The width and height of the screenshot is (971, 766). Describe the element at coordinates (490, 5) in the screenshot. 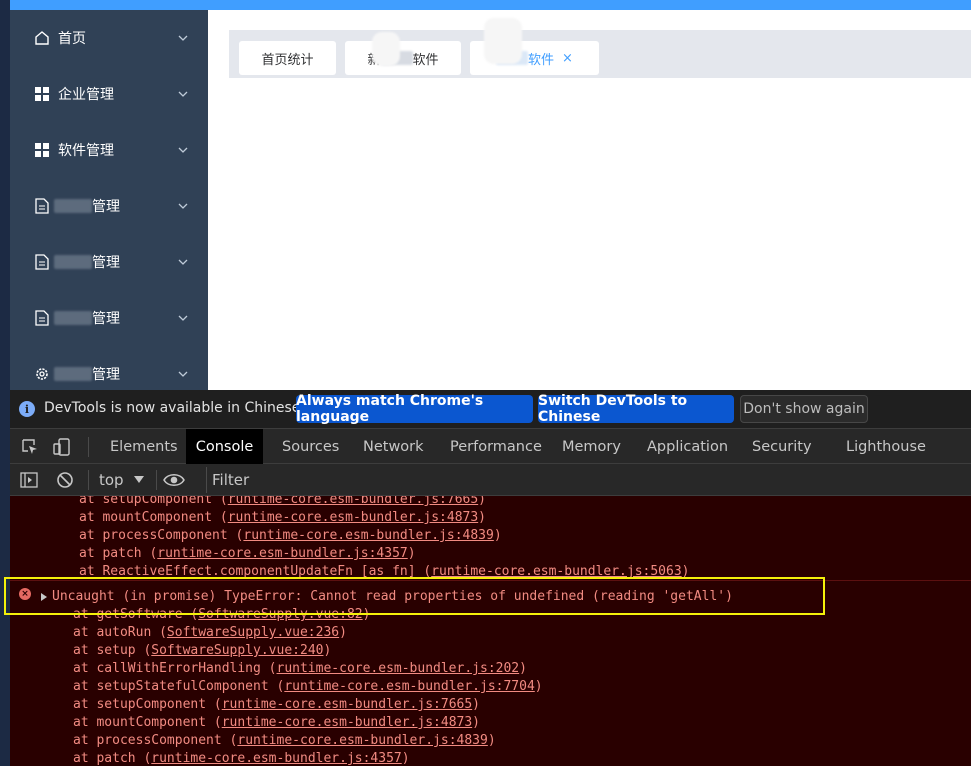

I see `app-top-bar` at that location.